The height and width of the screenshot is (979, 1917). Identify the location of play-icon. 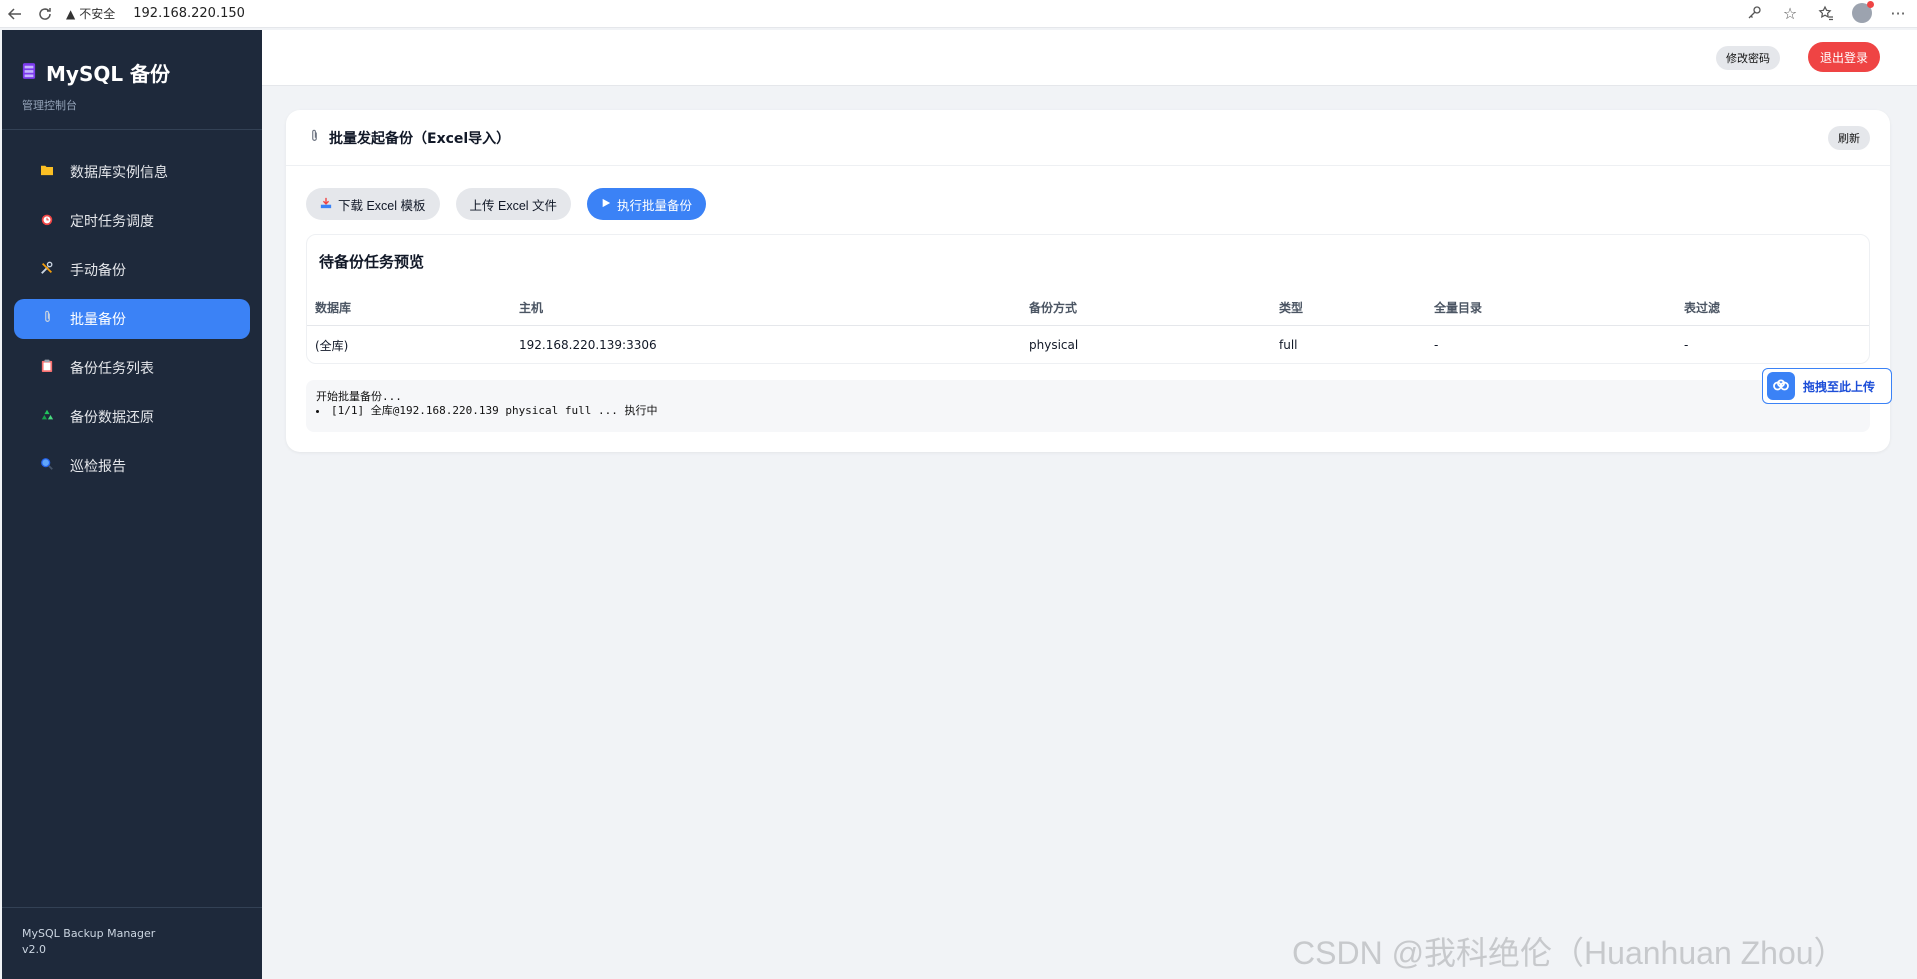
(606, 204).